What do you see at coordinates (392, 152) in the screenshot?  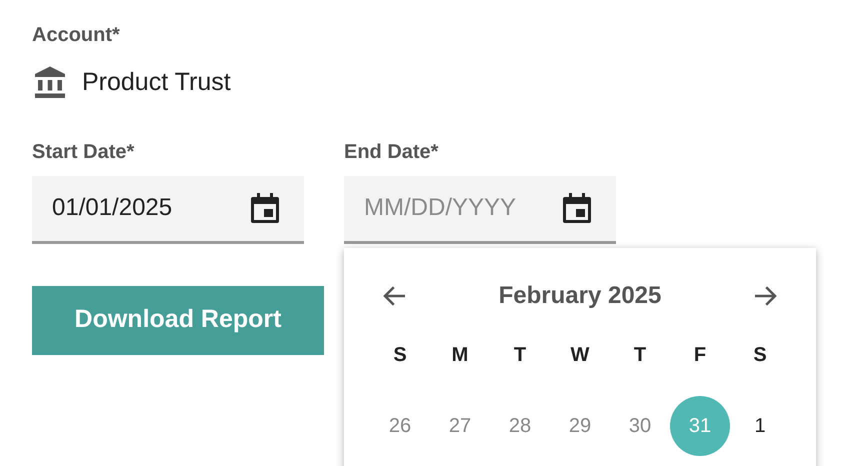 I see `field-label: End Date*` at bounding box center [392, 152].